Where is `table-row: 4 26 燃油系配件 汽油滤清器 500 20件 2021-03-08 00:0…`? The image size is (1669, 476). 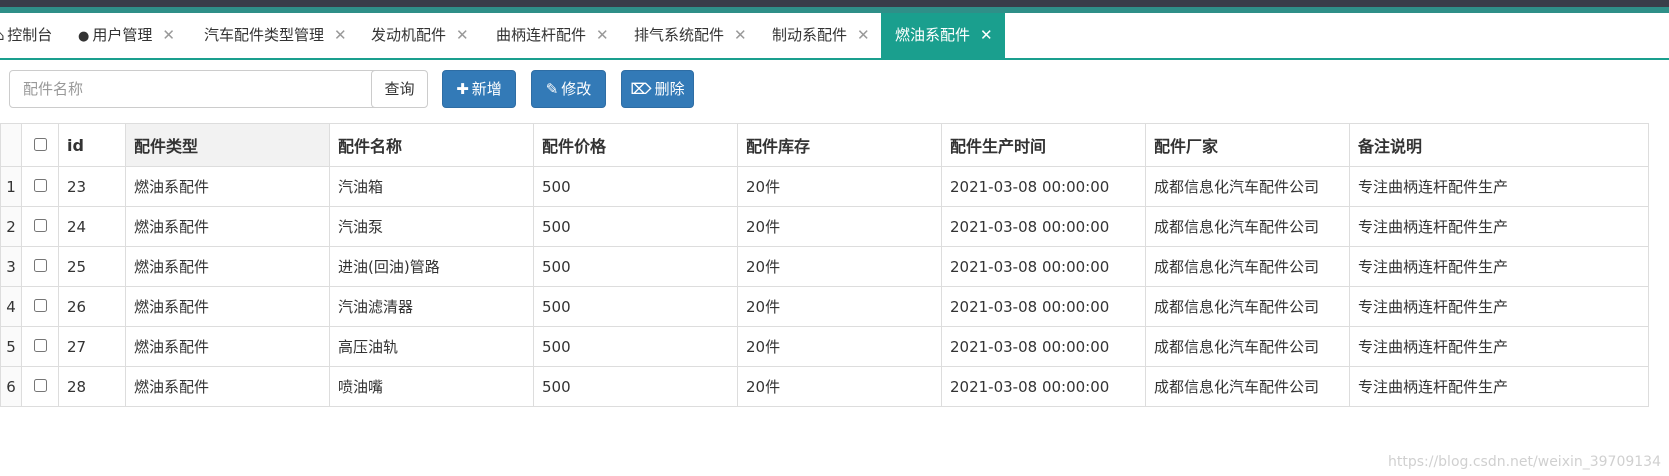 table-row: 4 26 燃油系配件 汽油滤清器 500 20件 2021-03-08 00:0… is located at coordinates (824, 306).